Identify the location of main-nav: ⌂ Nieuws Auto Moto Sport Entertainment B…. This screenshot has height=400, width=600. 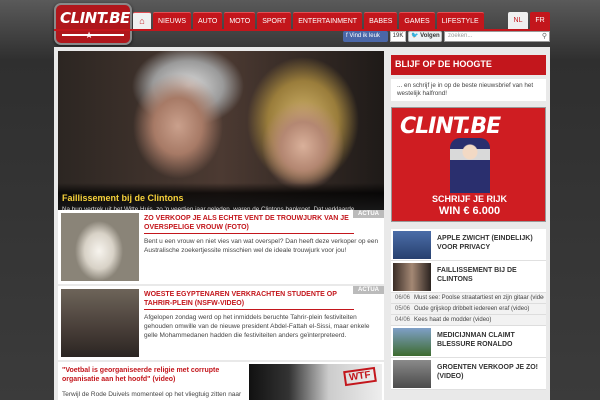
(308, 21).